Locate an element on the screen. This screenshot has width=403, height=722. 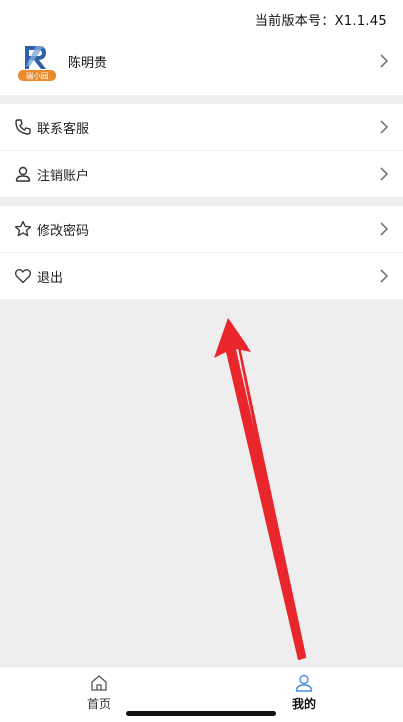
menu-group-account: 修改密码 退出 is located at coordinates (201, 252).